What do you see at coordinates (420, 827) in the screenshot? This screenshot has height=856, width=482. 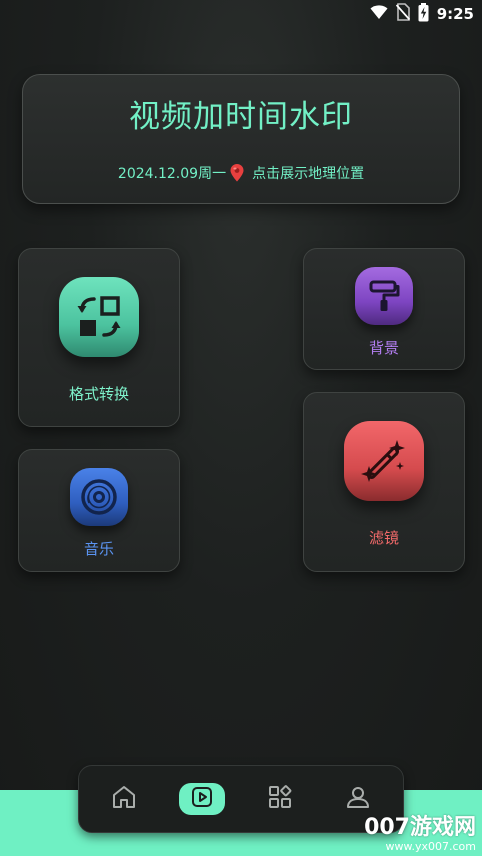 I see `watermark-main: 007游戏网` at bounding box center [420, 827].